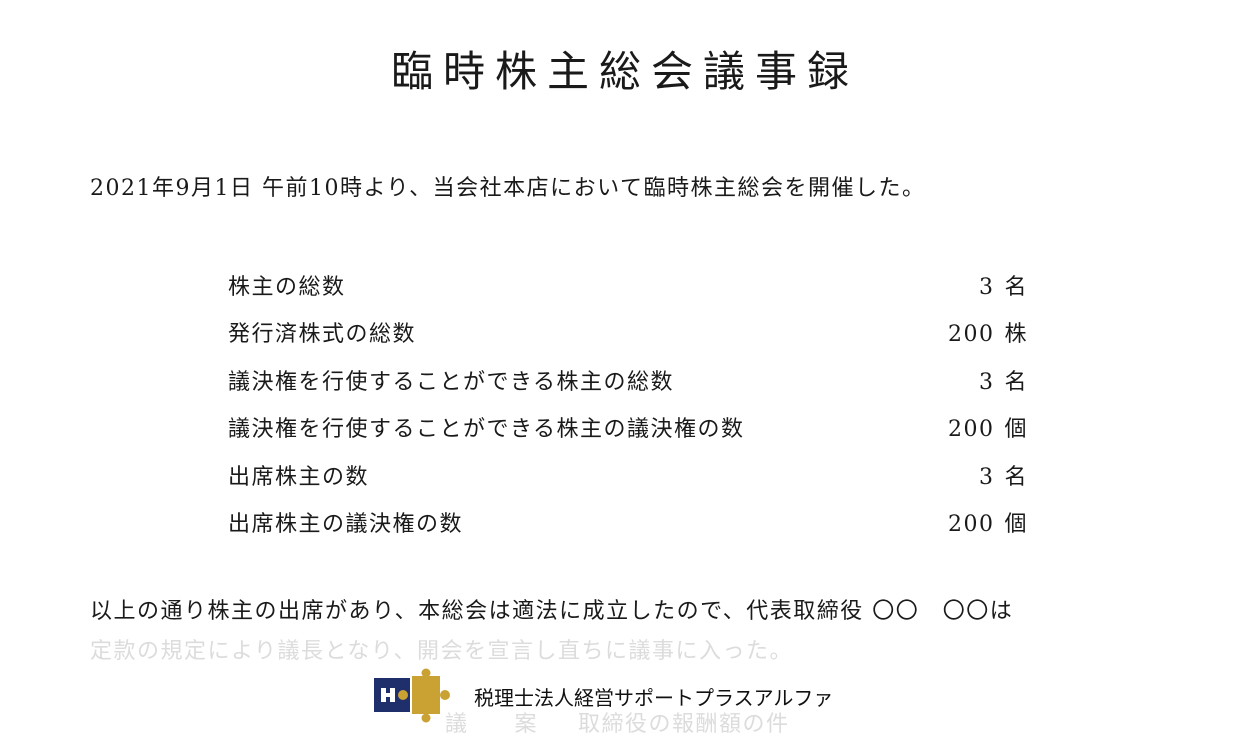  Describe the element at coordinates (322, 335) in the screenshot. I see `stat-label: 発行済株式の総数` at that location.